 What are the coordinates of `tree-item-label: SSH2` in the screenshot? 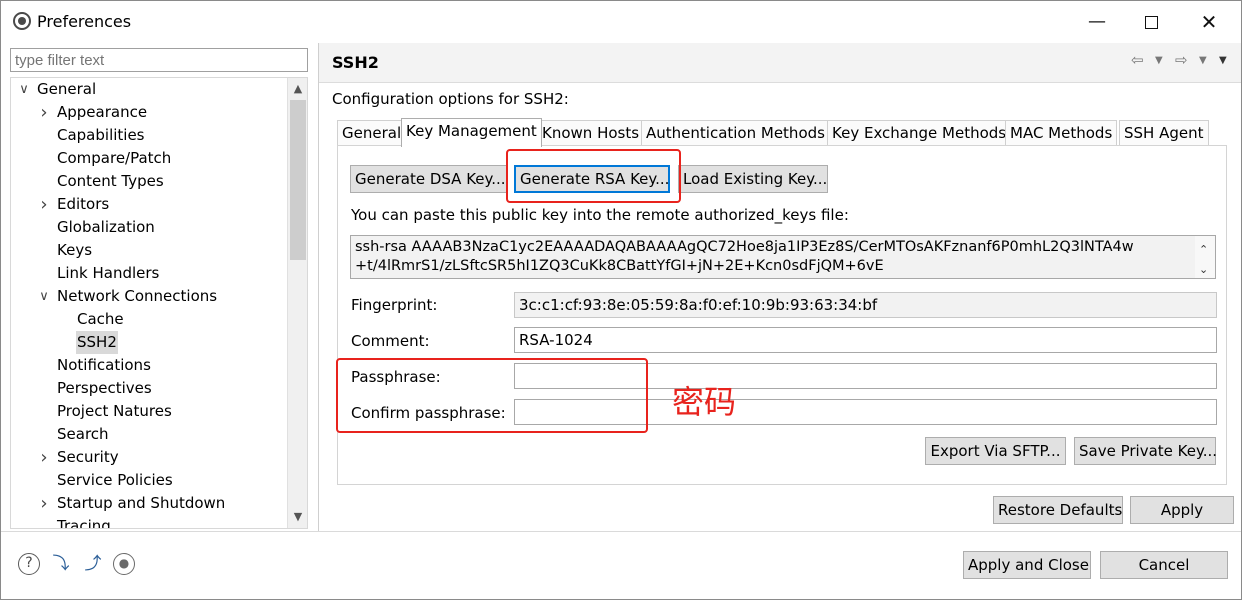 It's located at (97, 342).